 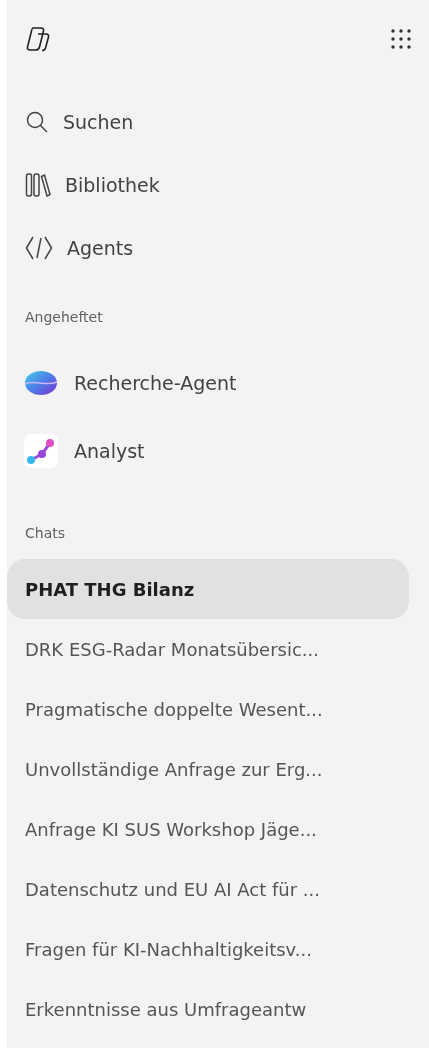 I want to click on nav-item: Agents, so click(x=70, y=247).